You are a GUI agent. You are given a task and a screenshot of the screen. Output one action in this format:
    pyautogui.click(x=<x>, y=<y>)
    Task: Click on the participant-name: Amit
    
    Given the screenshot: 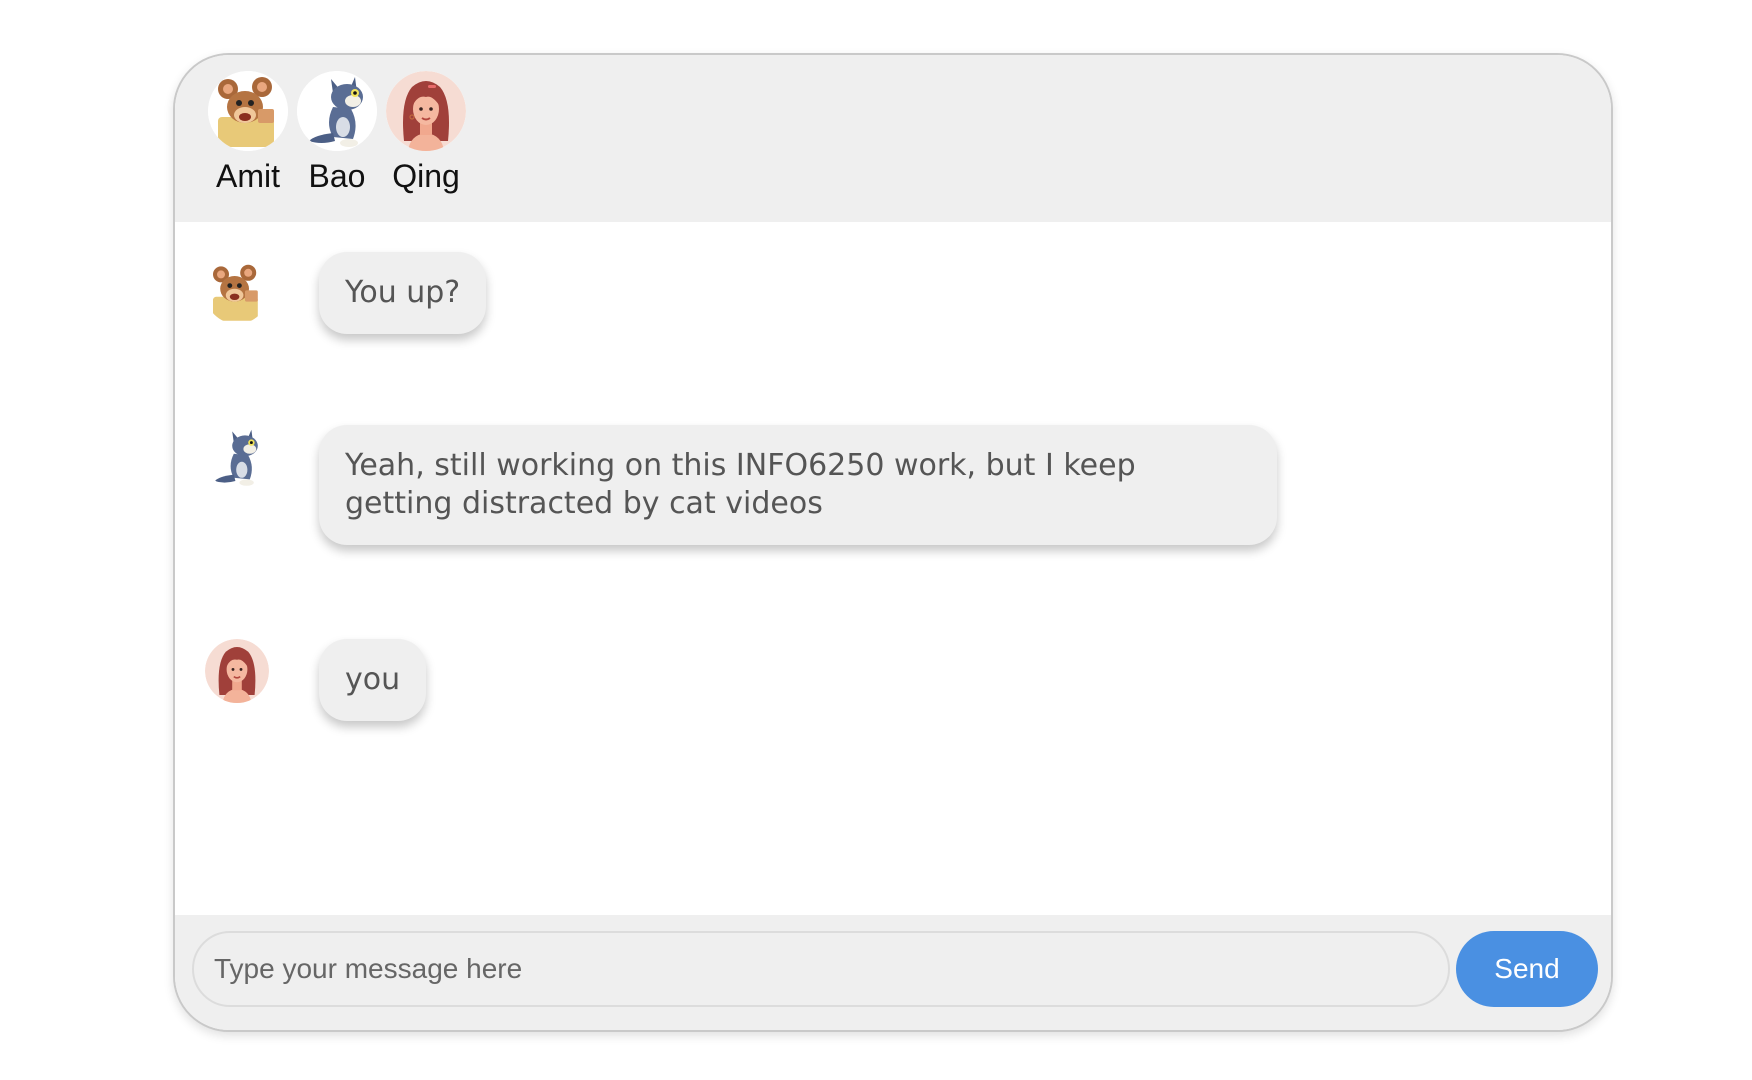 What is the action you would take?
    pyautogui.click(x=248, y=176)
    